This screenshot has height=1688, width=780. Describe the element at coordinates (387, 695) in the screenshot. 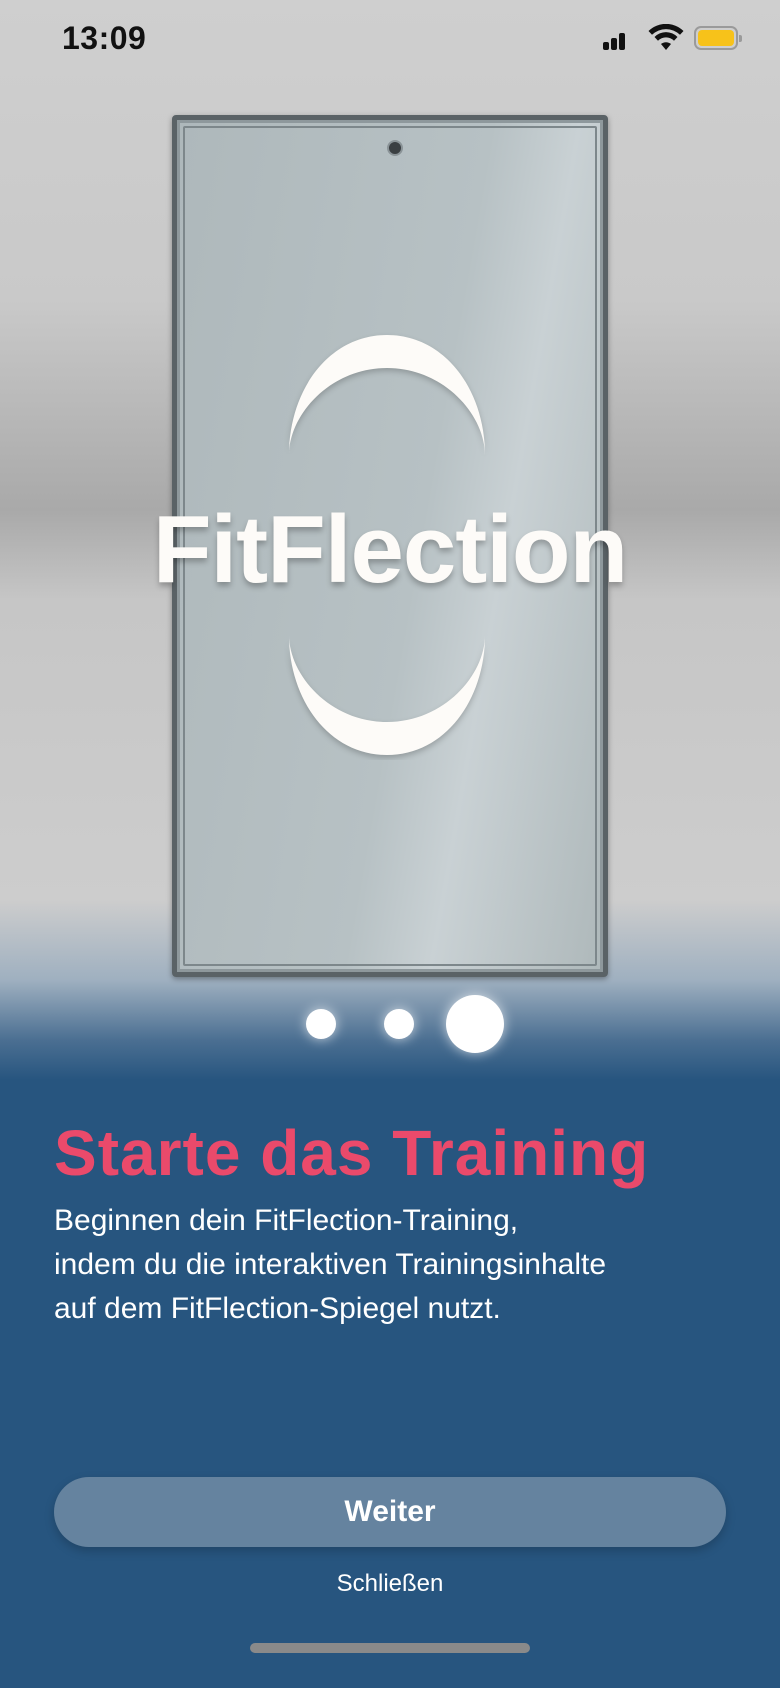

I see `logo-arc-bottom-icon` at that location.